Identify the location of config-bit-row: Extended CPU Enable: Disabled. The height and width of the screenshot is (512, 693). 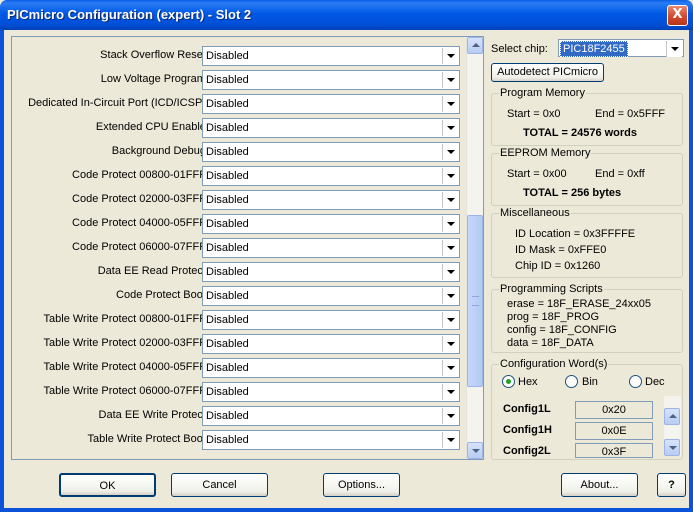
(240, 128).